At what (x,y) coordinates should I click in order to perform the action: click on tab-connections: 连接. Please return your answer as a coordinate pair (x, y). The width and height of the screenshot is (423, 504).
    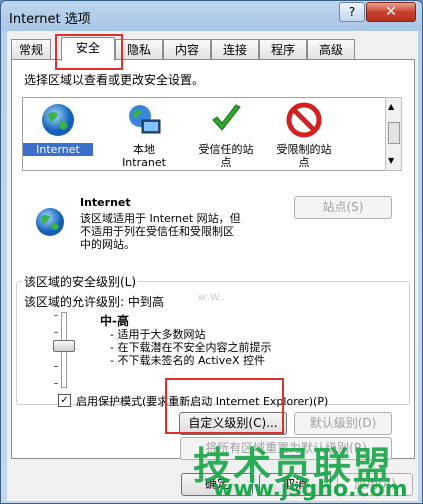
    Looking at the image, I should click on (235, 49).